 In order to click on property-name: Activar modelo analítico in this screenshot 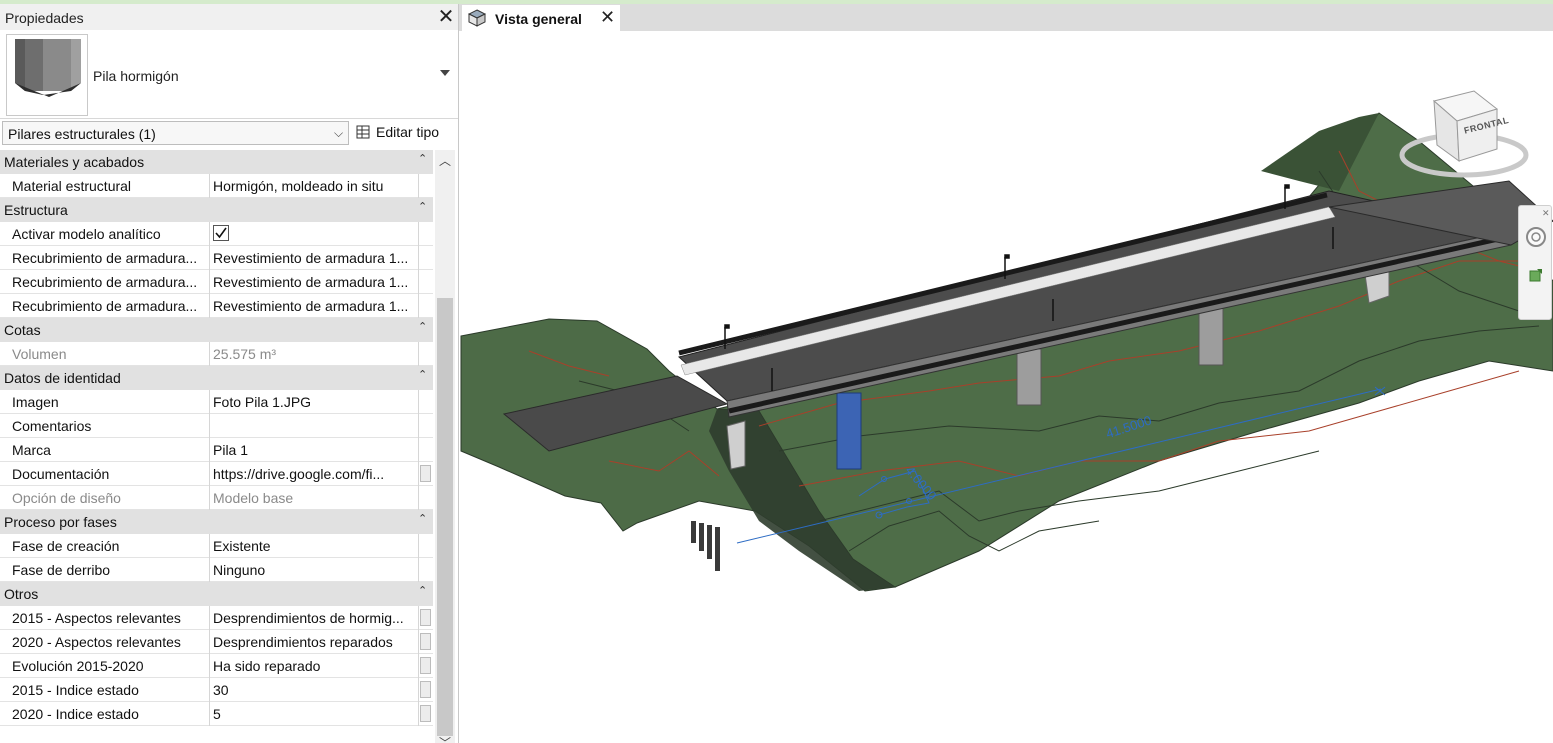, I will do `click(86, 234)`.